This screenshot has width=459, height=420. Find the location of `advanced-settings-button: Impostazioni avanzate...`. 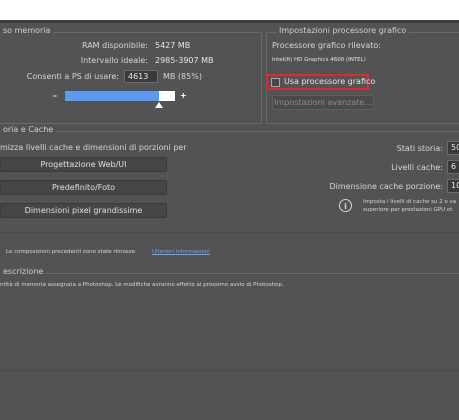

advanced-settings-button: Impostazioni avanzate... is located at coordinates (323, 102).